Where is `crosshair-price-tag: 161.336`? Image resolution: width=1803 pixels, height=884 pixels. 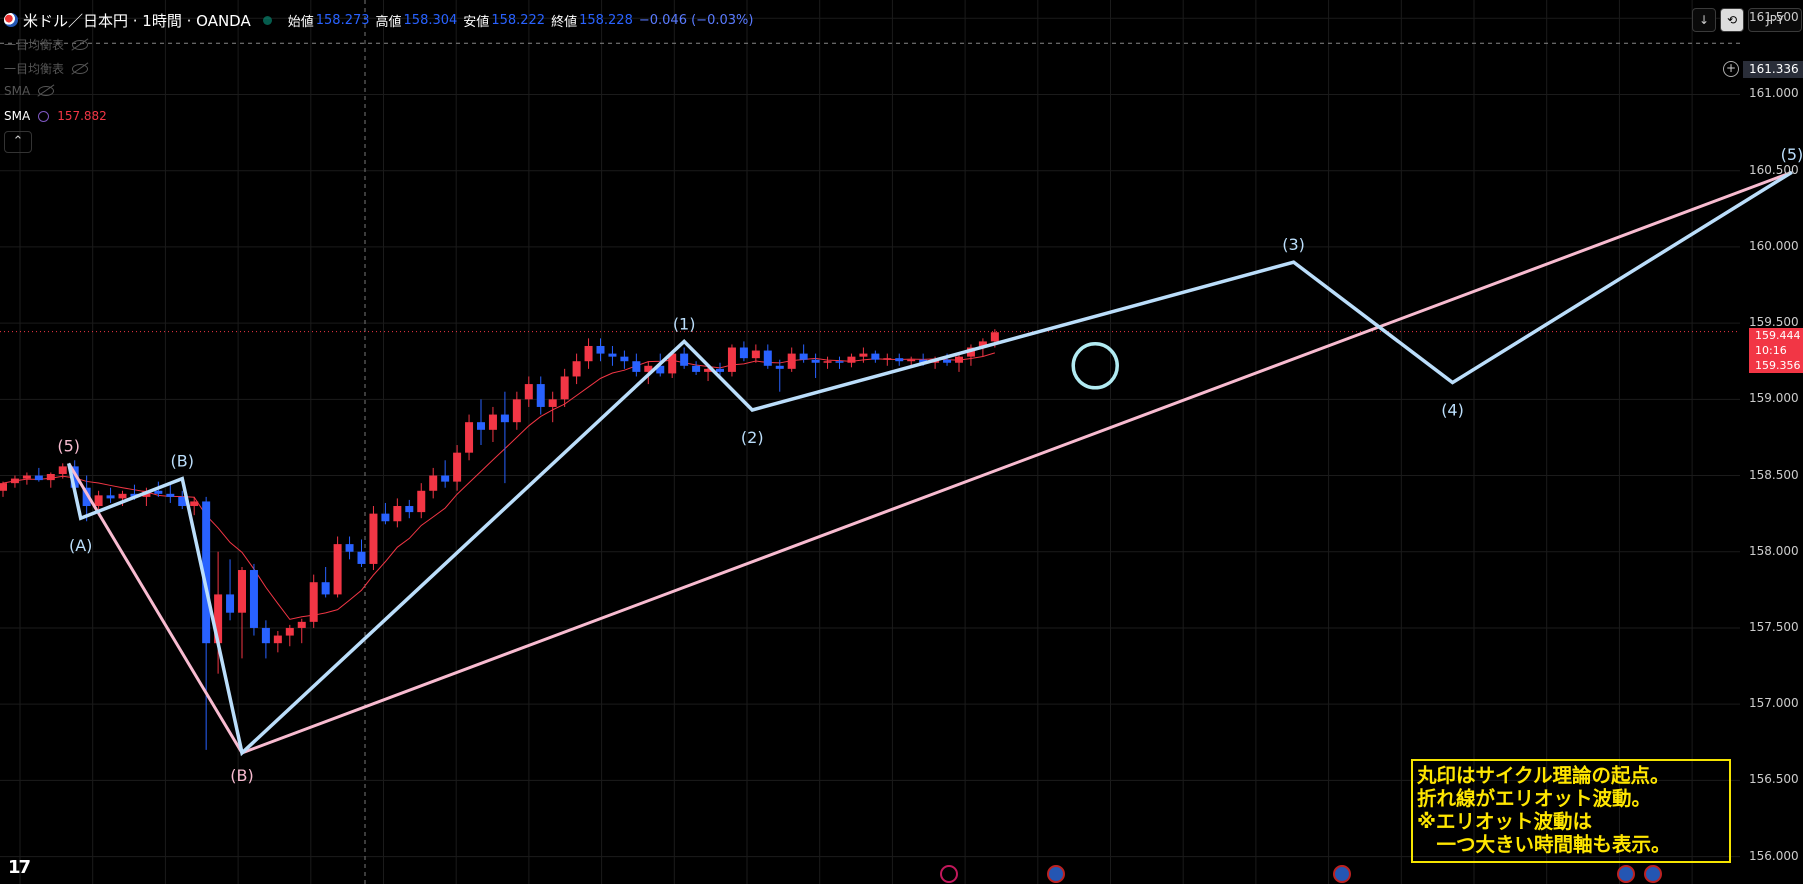 crosshair-price-tag: 161.336 is located at coordinates (1773, 69).